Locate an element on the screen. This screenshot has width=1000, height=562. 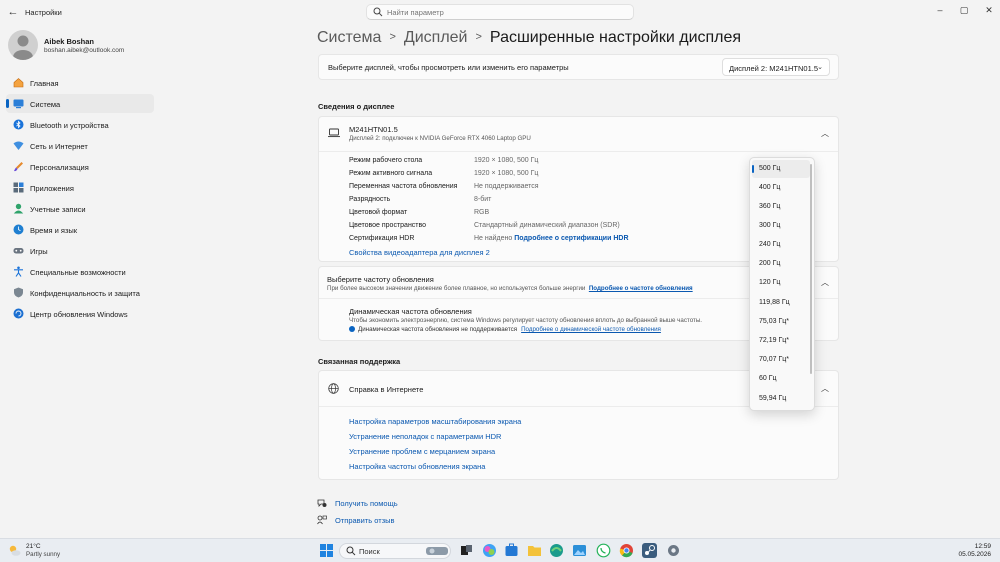
help-icon is located at coordinates (322, 503).